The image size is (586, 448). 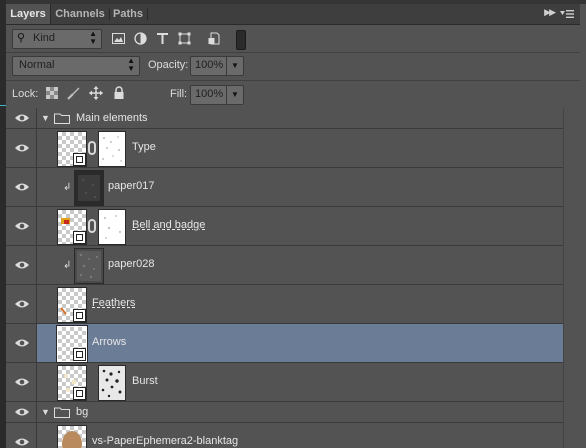 I want to click on tab-layers: Layers, so click(x=28, y=14).